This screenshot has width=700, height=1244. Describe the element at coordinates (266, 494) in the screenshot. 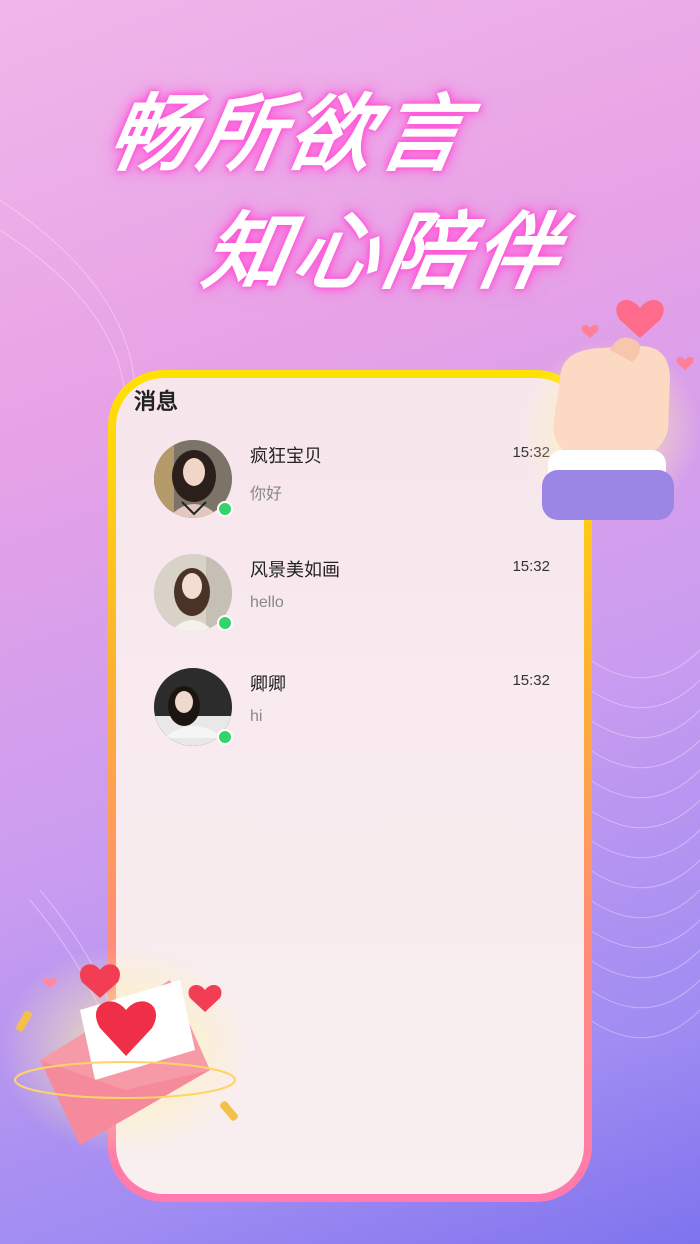

I see `chat-last-message: 你好` at that location.